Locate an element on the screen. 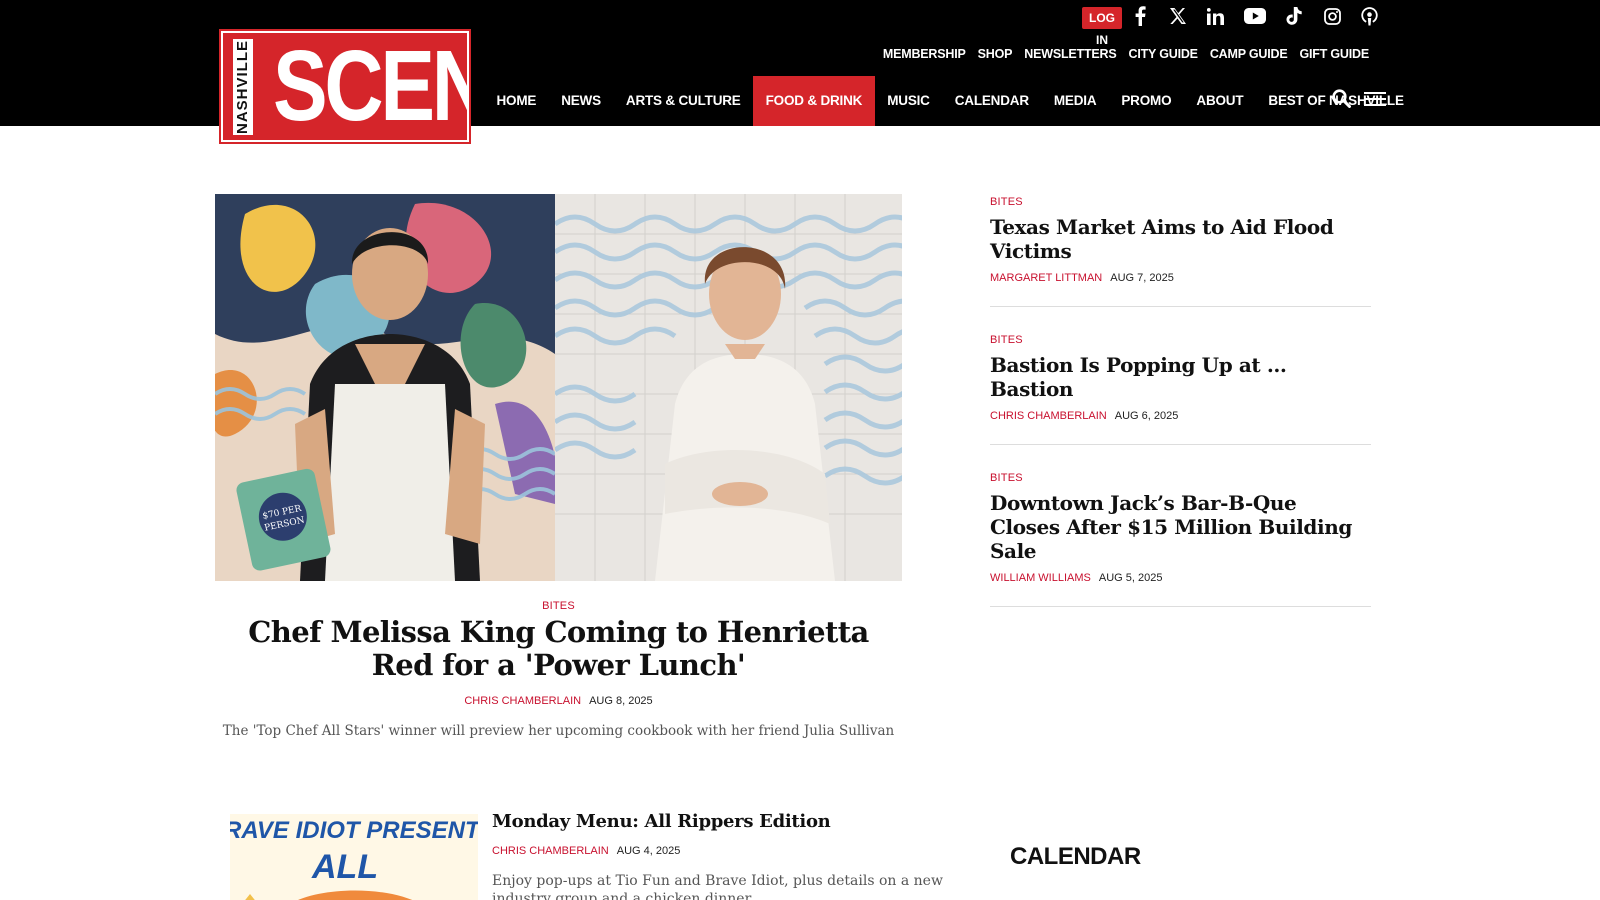 This screenshot has height=900, width=1600. sidebar-story-date: AUG 5, 2025 is located at coordinates (1130, 578).